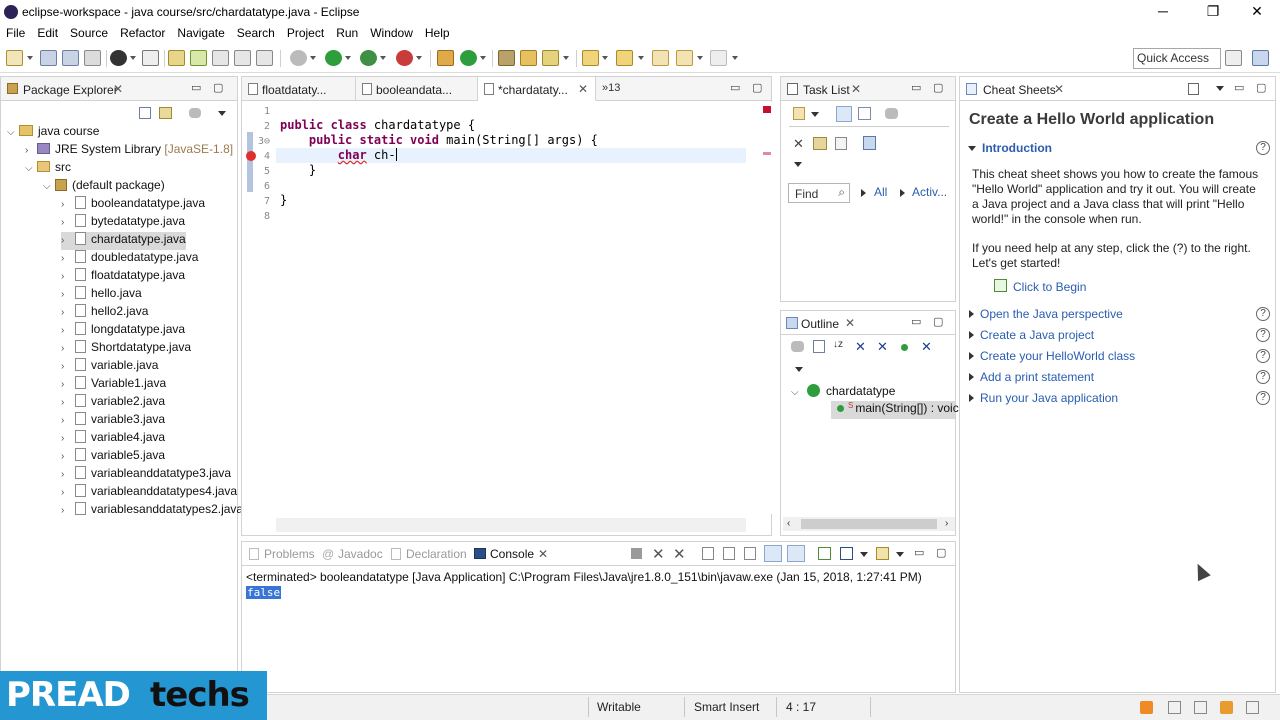 The height and width of the screenshot is (720, 1280). Describe the element at coordinates (797, 346) in the screenshot. I see `focus-icon` at that location.